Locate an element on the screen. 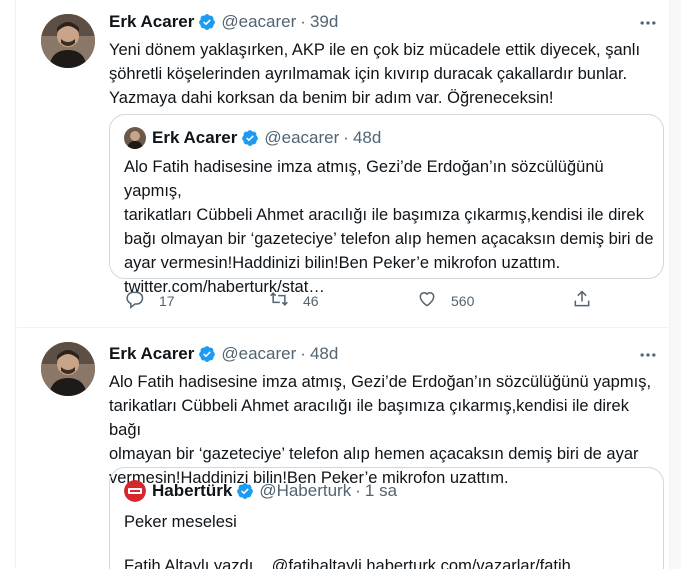 This screenshot has height=569, width=681. reply-icon is located at coordinates (135, 300).